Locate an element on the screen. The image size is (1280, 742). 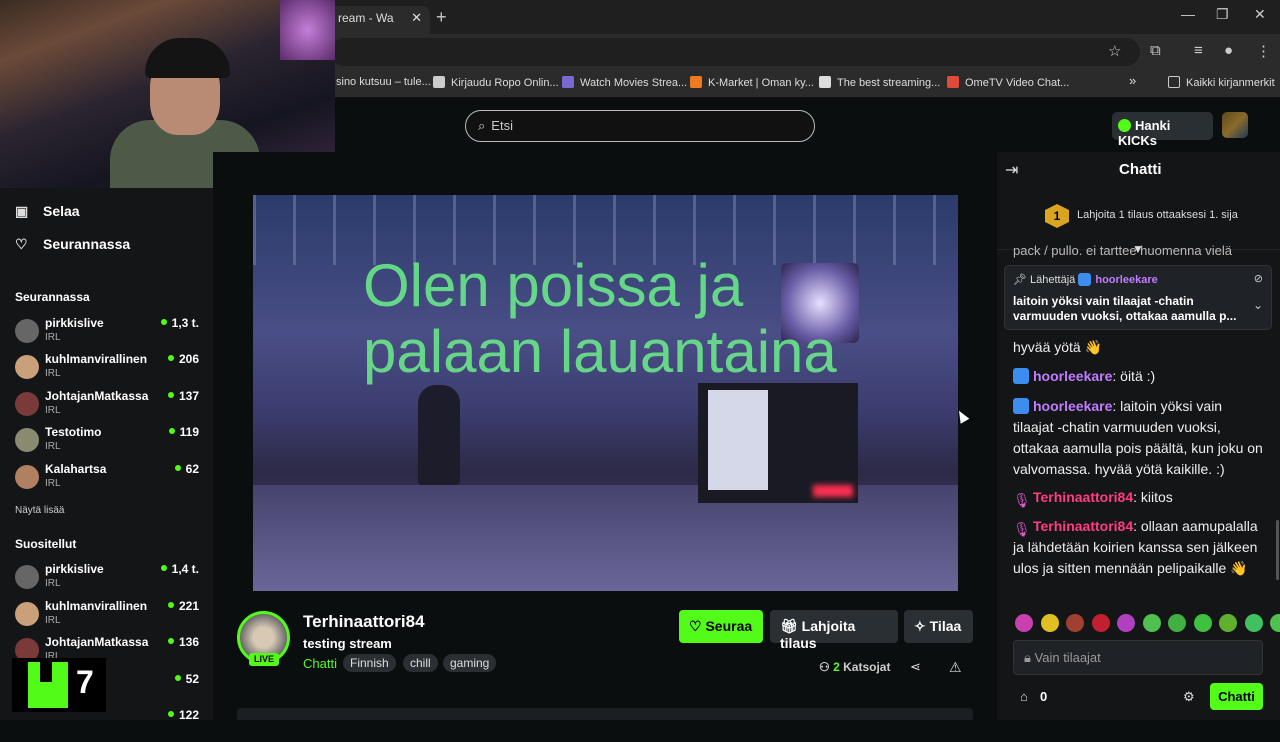
search-input: ⌕ Etsi is located at coordinates (640, 126).